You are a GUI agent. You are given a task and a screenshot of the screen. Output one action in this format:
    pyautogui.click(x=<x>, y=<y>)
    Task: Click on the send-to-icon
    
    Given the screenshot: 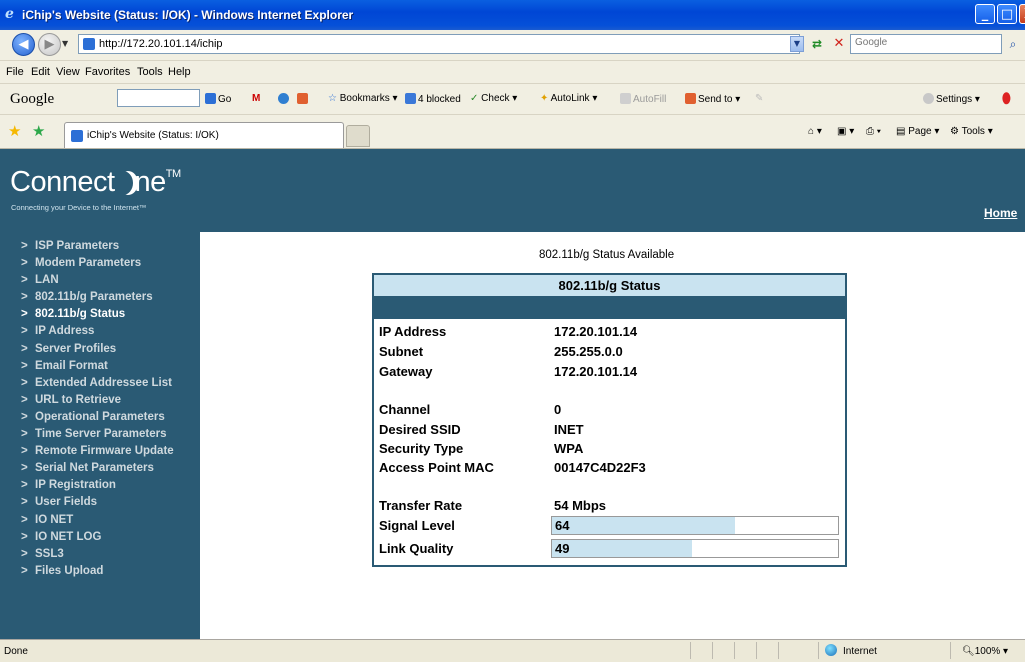 What is the action you would take?
    pyautogui.click(x=690, y=98)
    